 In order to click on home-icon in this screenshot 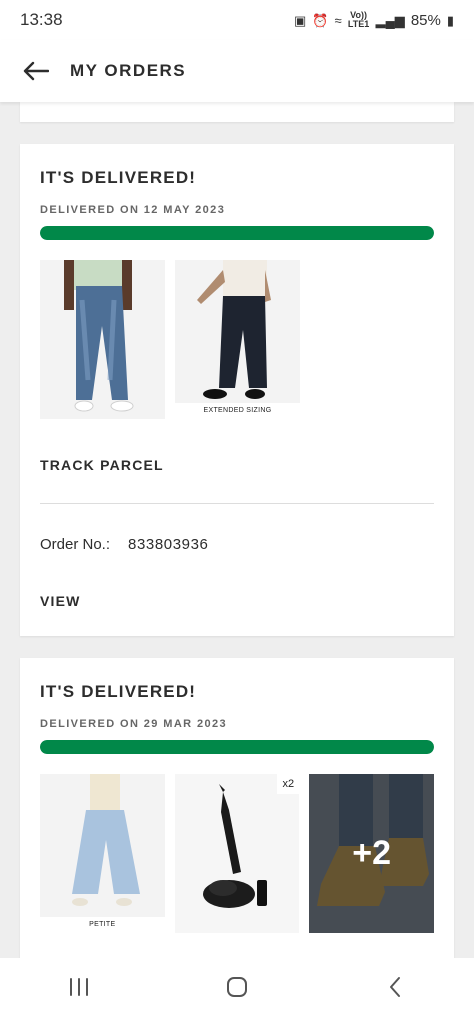, I will do `click(237, 987)`.